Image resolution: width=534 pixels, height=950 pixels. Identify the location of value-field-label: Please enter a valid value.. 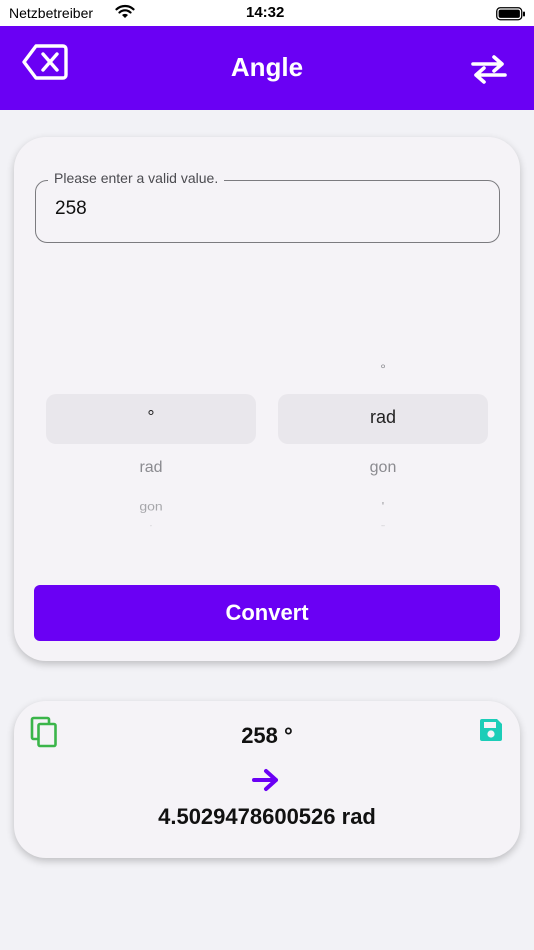
(136, 178).